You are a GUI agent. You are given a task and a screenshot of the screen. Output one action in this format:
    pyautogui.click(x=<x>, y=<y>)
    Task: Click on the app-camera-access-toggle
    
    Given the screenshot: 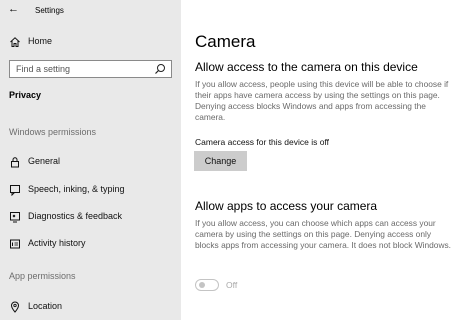 What is the action you would take?
    pyautogui.click(x=207, y=285)
    